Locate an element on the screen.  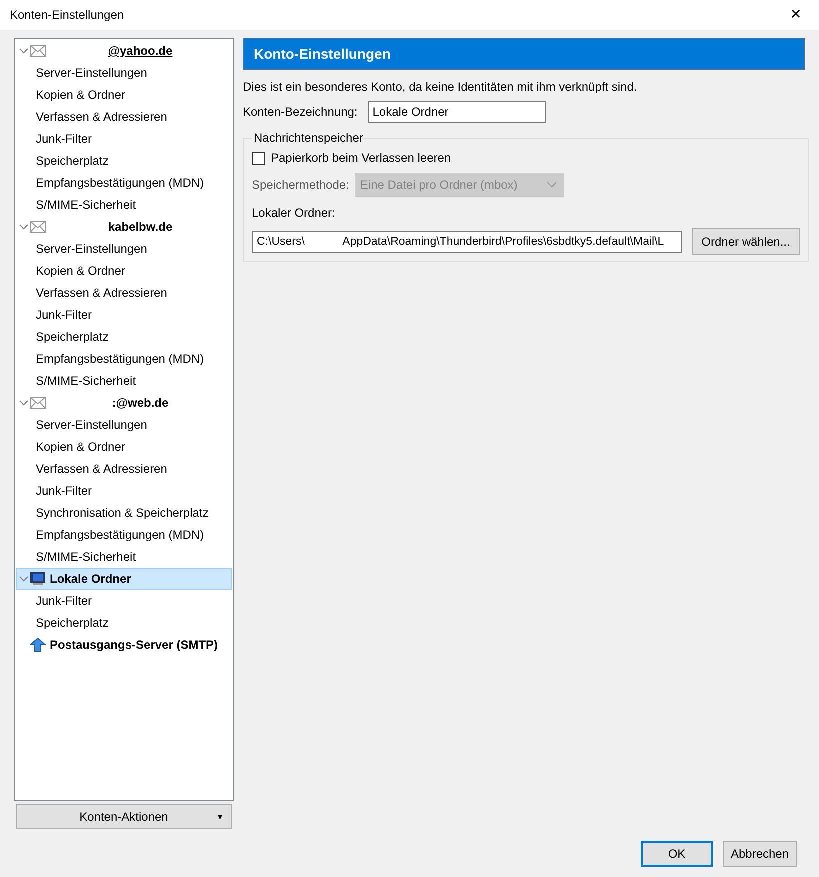
info-text: Dies ist ein besonderes Konto, da keine Identitäten mit ihm verknüpft sind. is located at coordinates (440, 87).